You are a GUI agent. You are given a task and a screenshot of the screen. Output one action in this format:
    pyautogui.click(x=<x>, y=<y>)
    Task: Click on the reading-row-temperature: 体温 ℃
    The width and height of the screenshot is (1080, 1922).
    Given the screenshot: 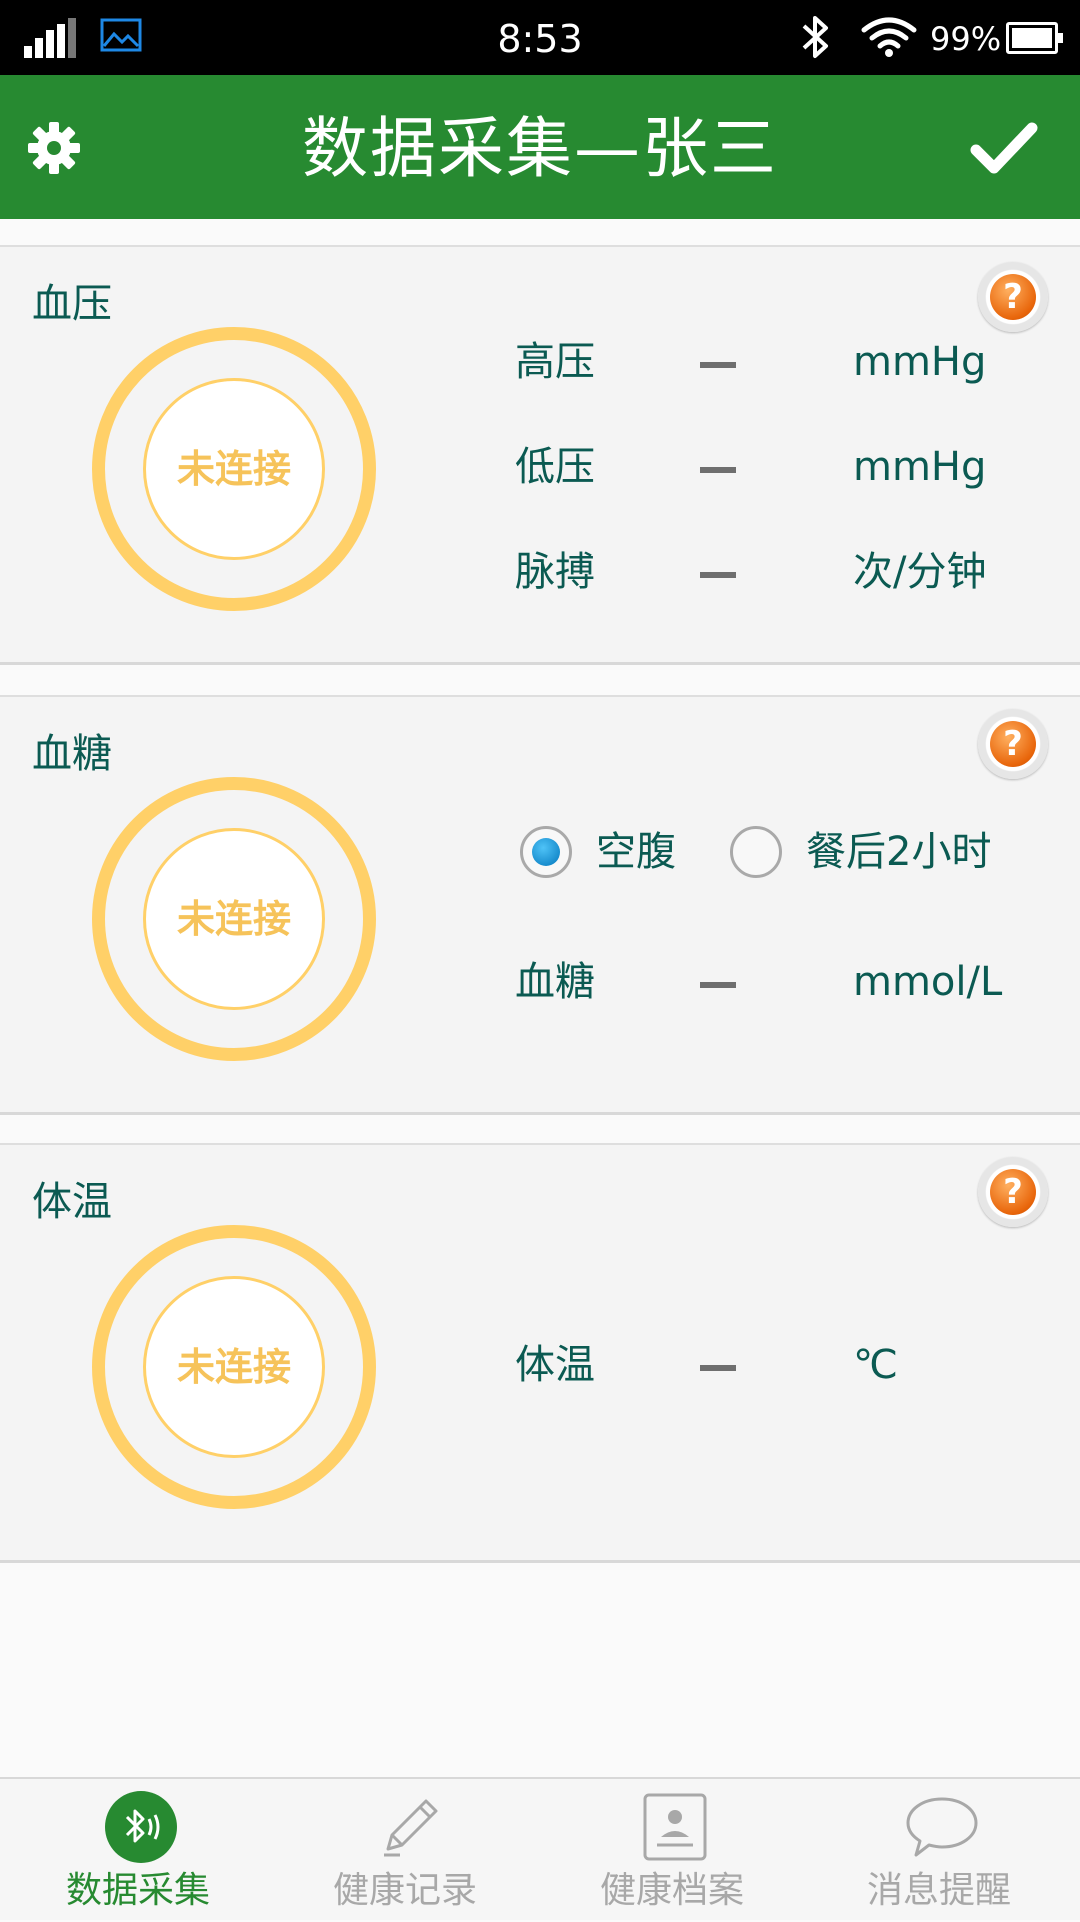 What is the action you would take?
    pyautogui.click(x=540, y=1365)
    